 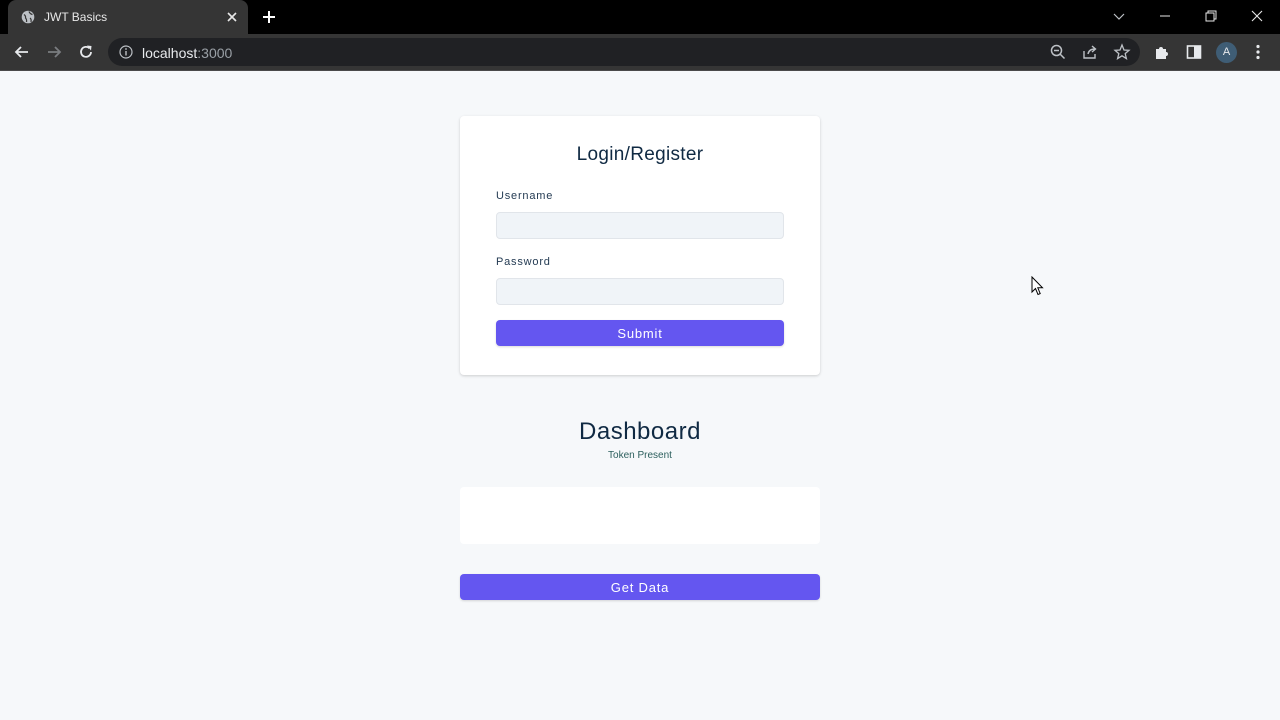 What do you see at coordinates (54, 52) in the screenshot?
I see `forward-arrow-icon` at bounding box center [54, 52].